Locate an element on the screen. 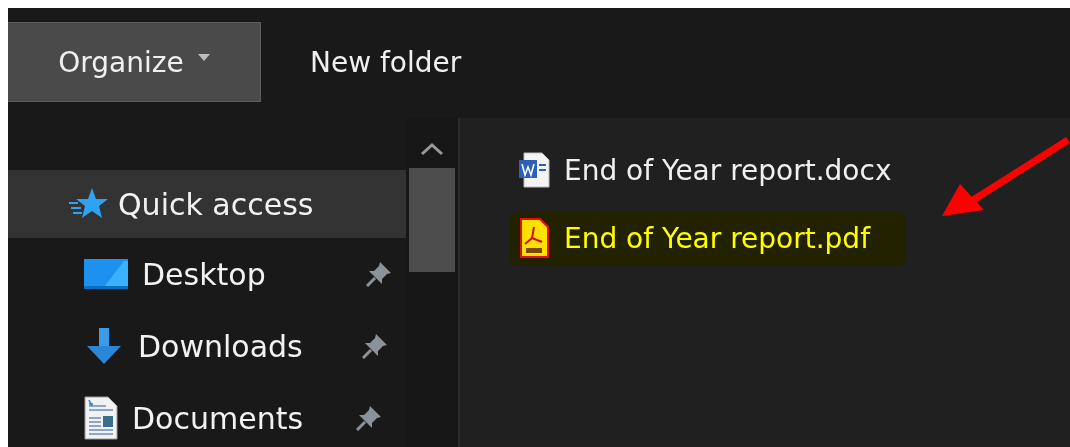 This screenshot has width=1070, height=447. star-icon is located at coordinates (88, 204).